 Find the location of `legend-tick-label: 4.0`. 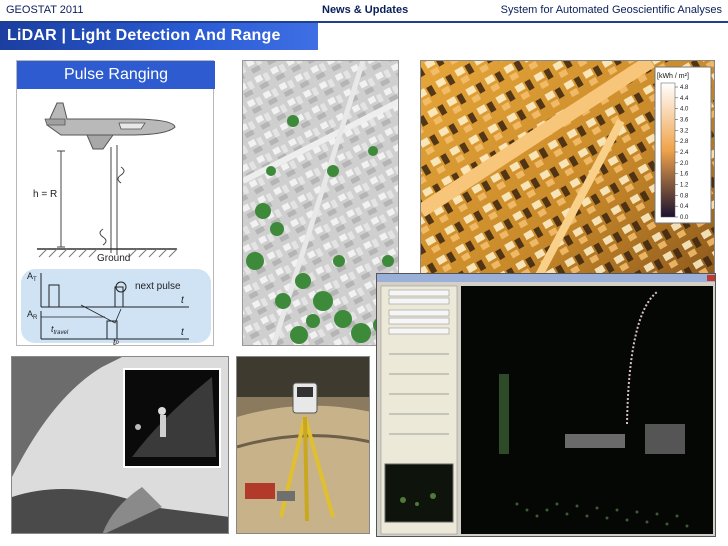

legend-tick-label: 4.0 is located at coordinates (684, 110).